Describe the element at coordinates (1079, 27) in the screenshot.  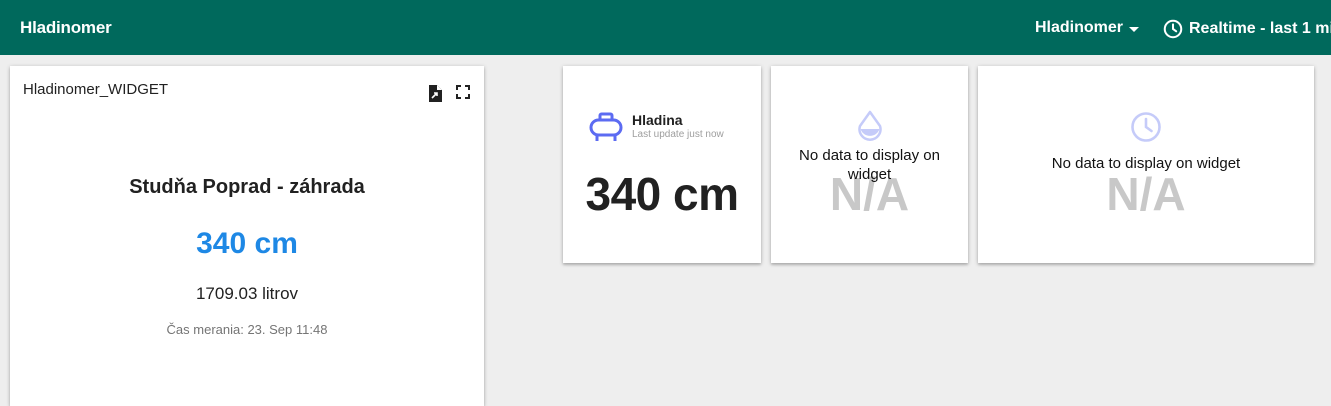
I see `dashboard-selector-label: Hladinomer` at that location.